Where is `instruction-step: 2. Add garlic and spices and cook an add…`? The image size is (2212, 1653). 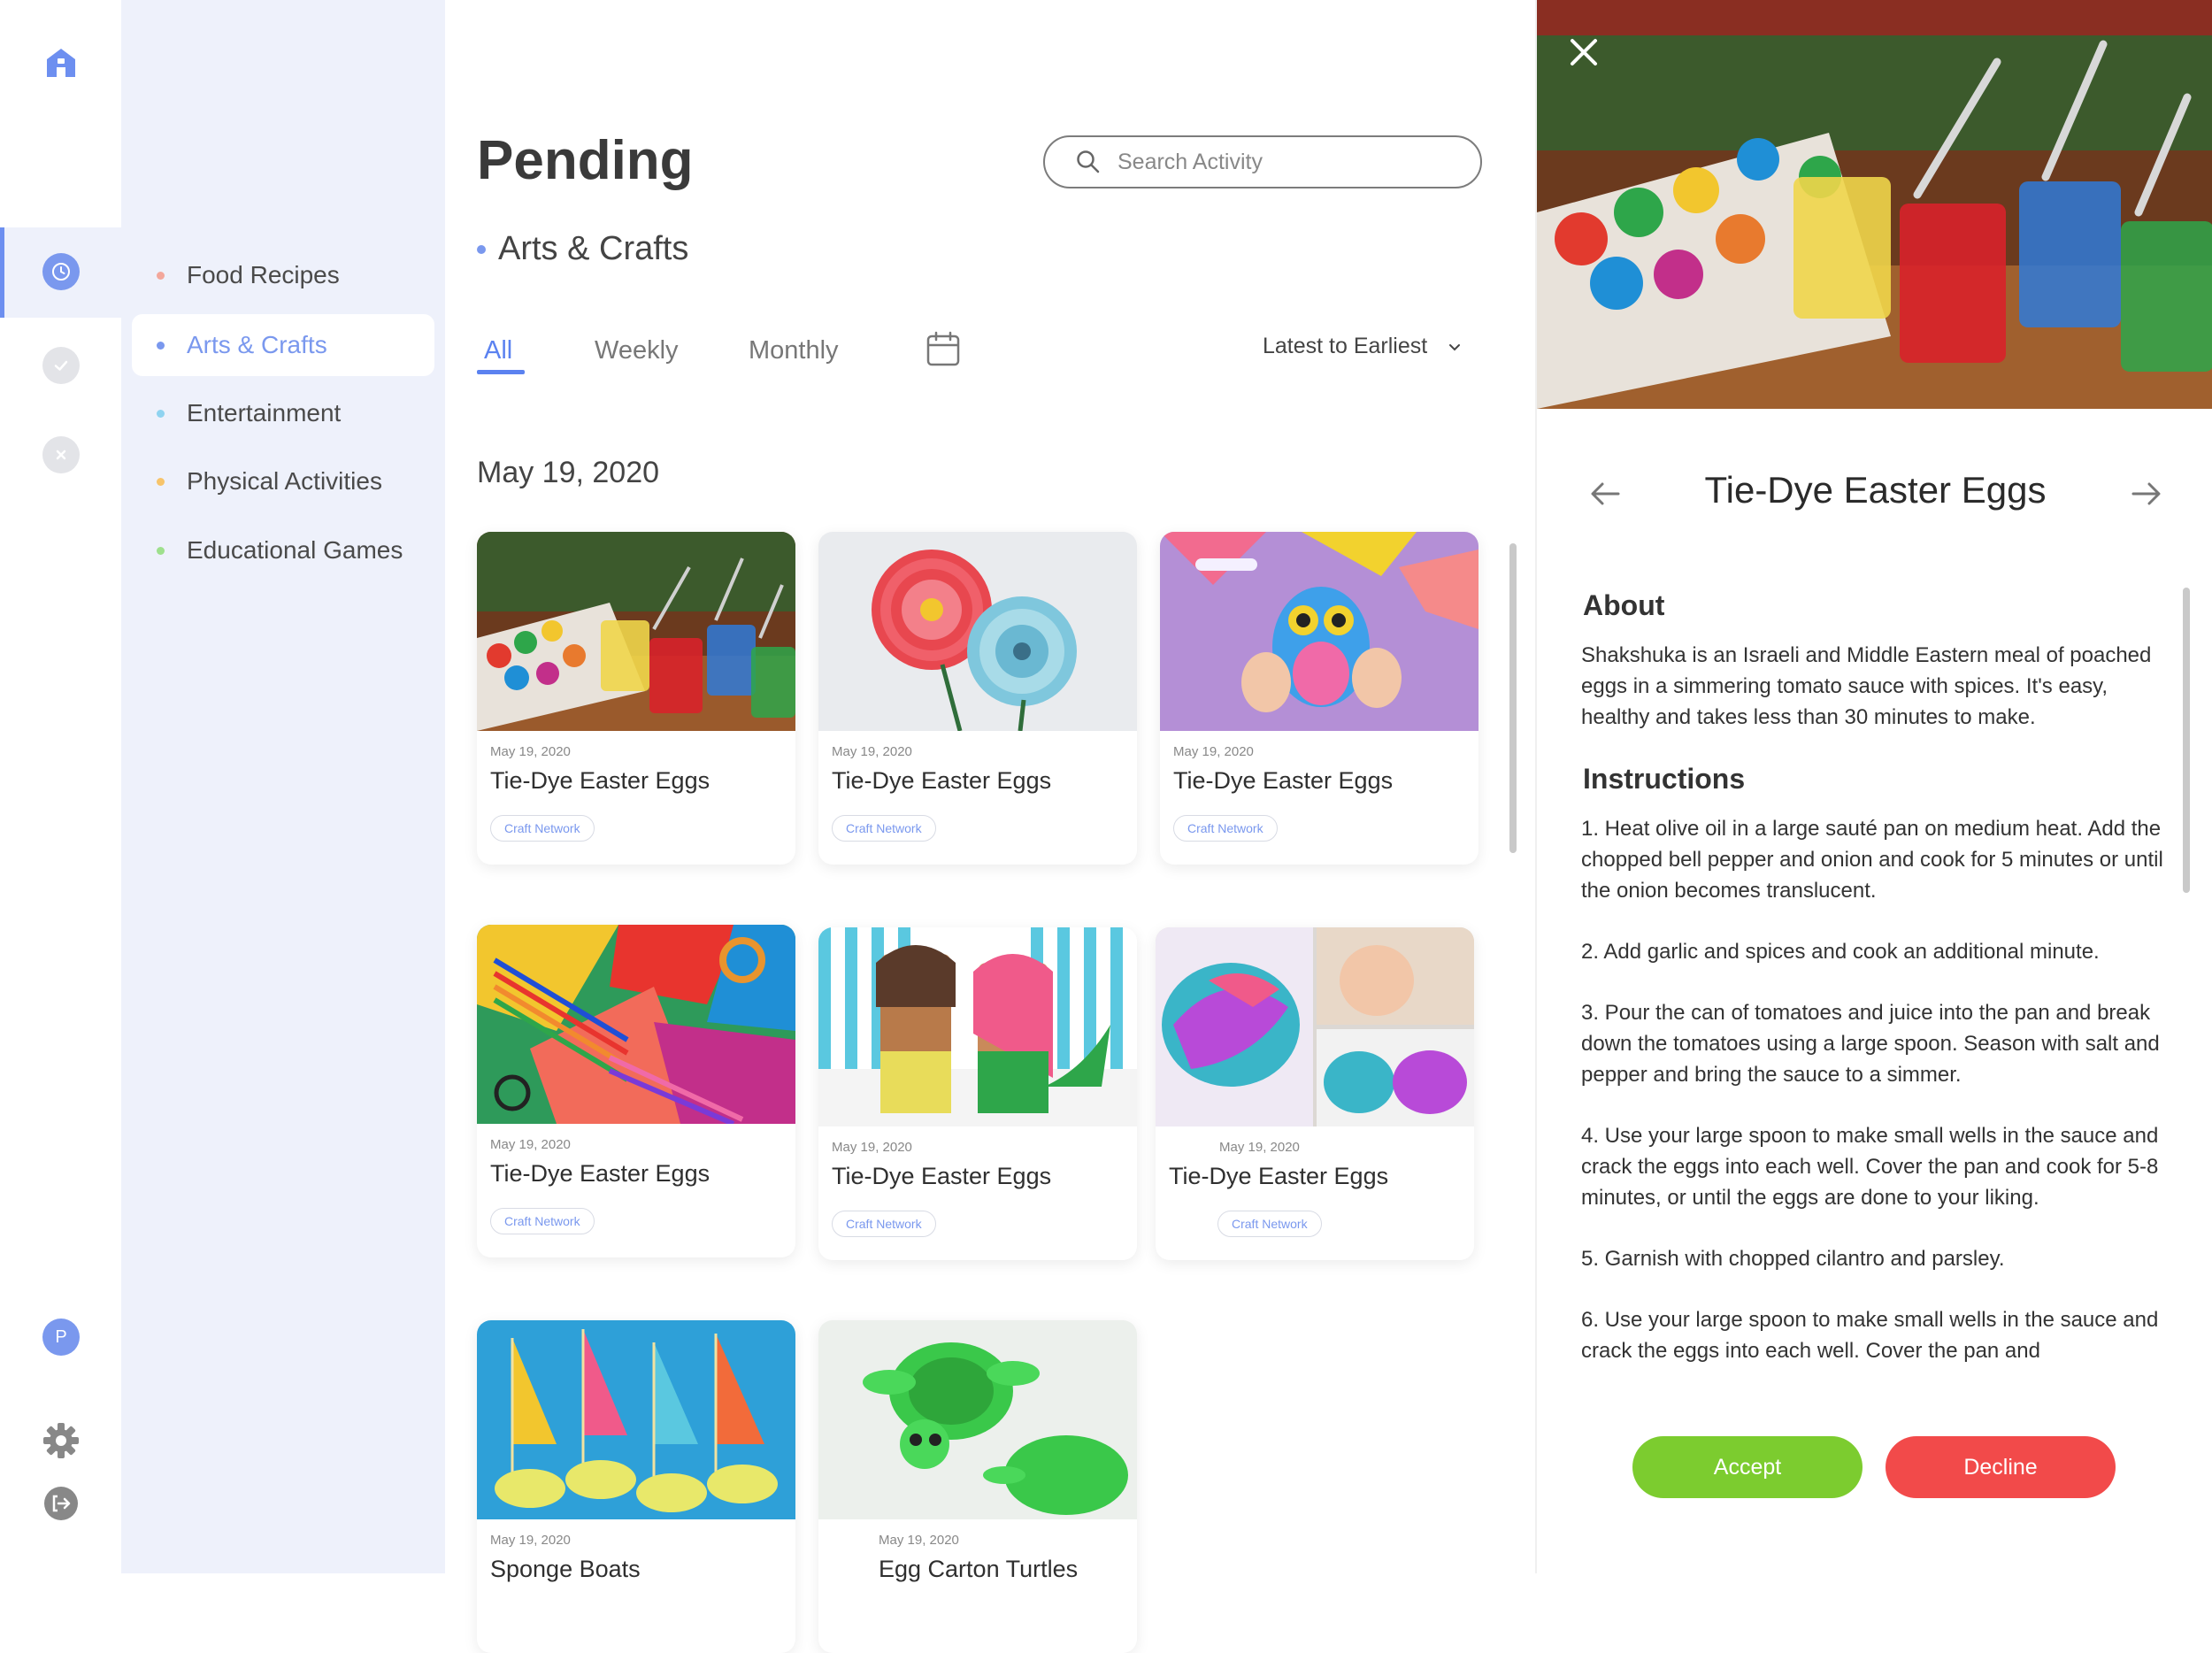 instruction-step: 2. Add garlic and spices and cook an add… is located at coordinates (1841, 952).